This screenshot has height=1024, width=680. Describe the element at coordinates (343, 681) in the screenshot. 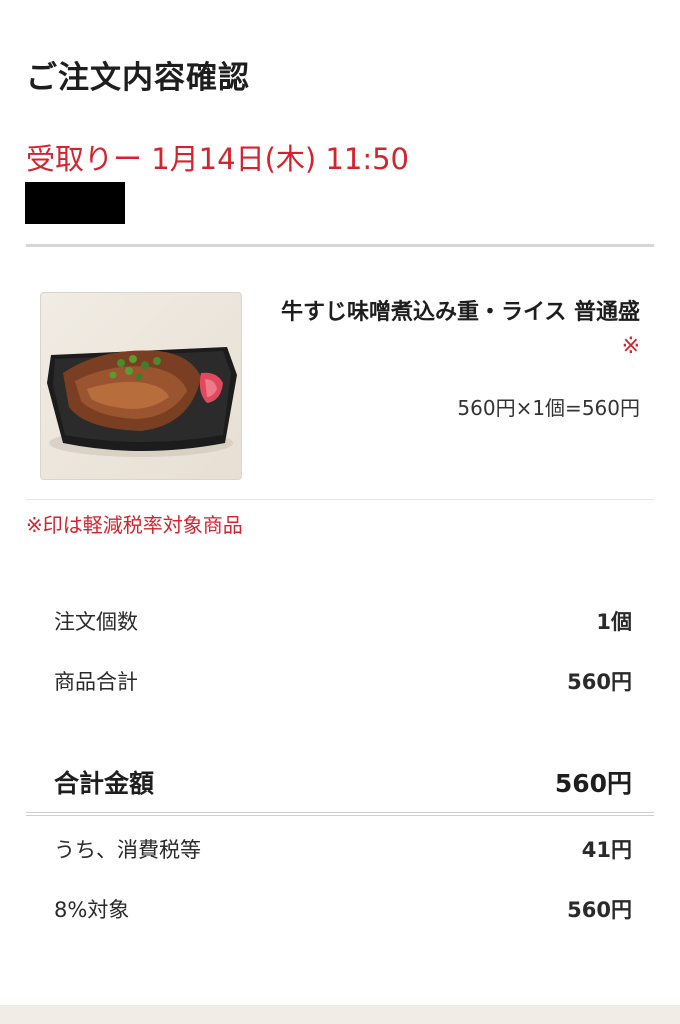

I see `subtotal-row: 商品合計 560円` at that location.